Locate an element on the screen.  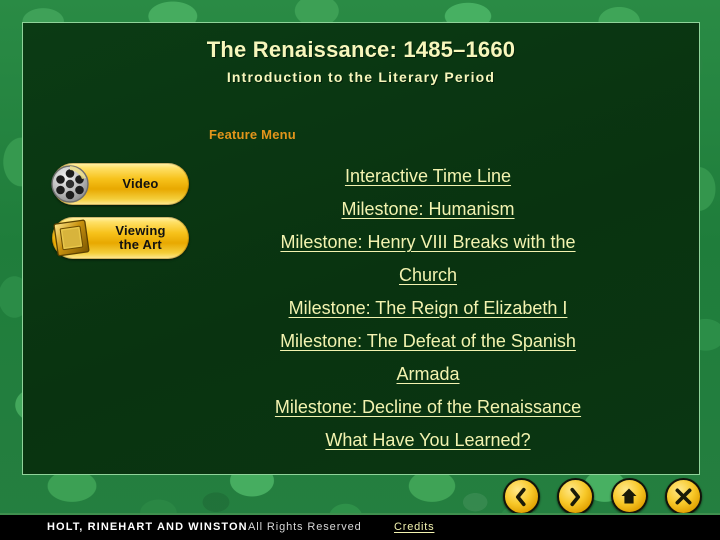
picture-frame-icon is located at coordinates (72, 238).